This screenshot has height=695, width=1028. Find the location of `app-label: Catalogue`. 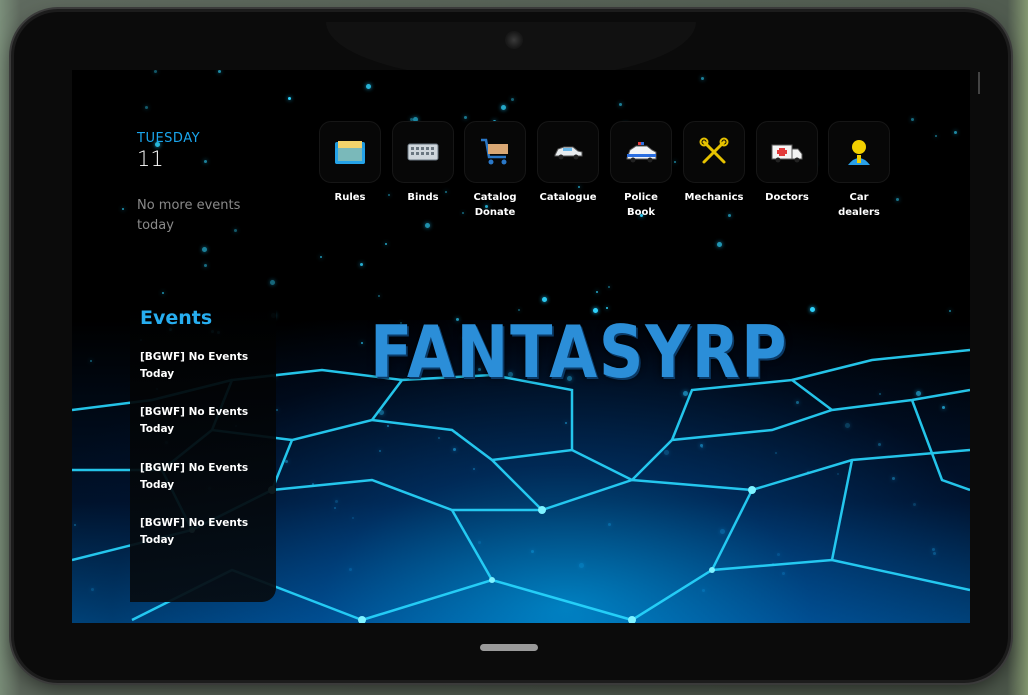

app-label: Catalogue is located at coordinates (568, 197).